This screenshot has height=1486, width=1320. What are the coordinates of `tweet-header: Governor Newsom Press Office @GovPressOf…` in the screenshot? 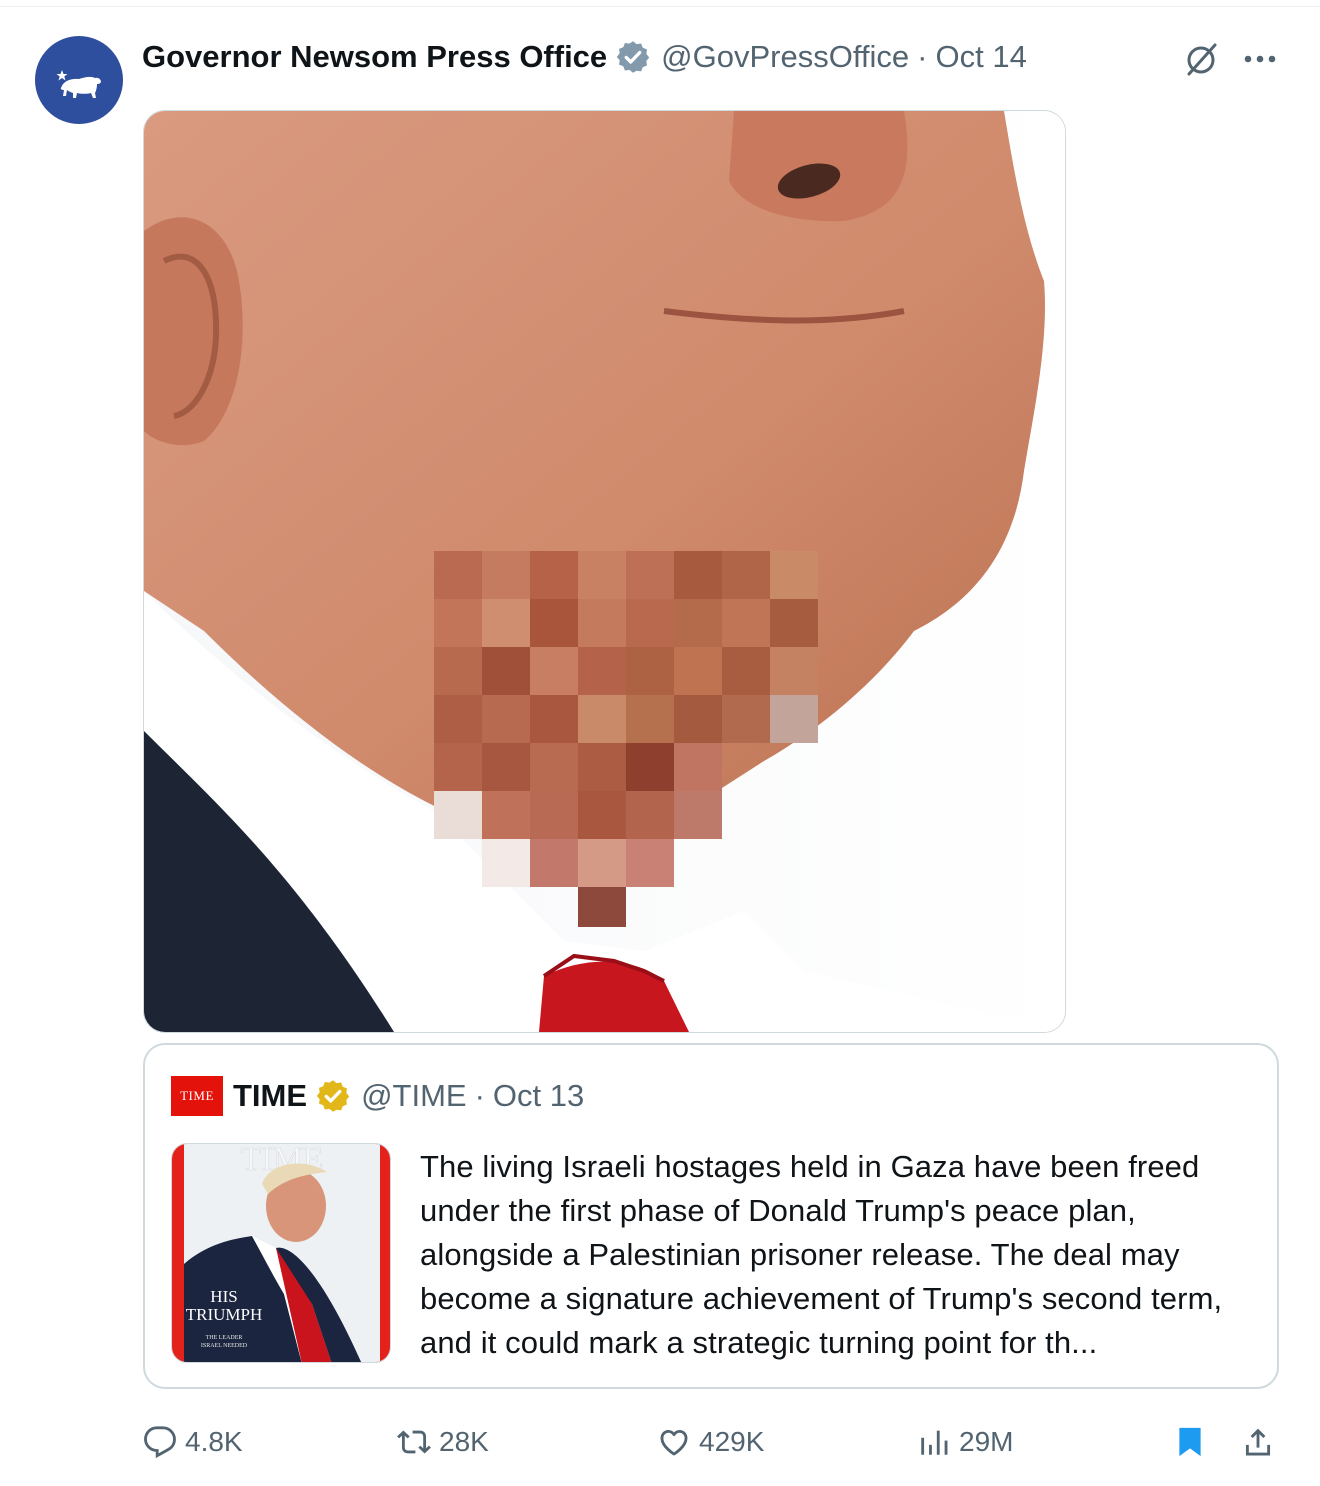 It's located at (584, 57).